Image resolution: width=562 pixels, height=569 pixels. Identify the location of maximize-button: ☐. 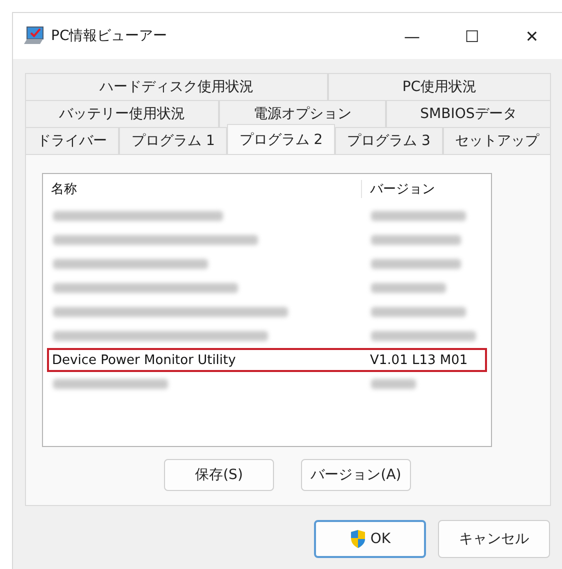
(472, 36).